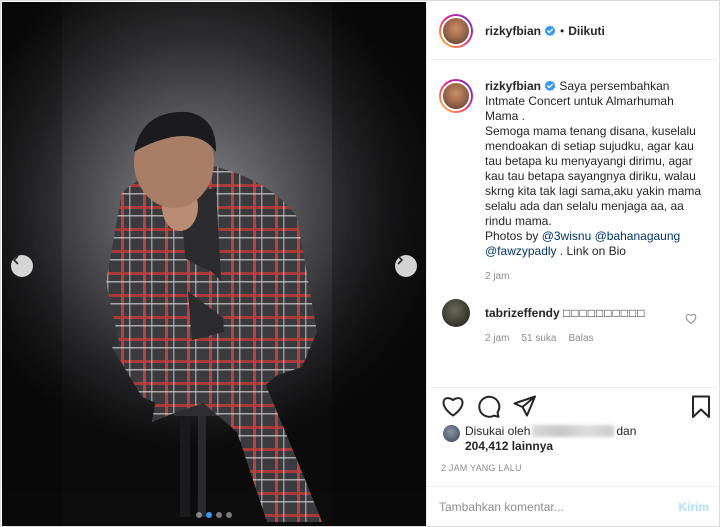 Image resolution: width=720 pixels, height=527 pixels. Describe the element at coordinates (525, 406) in the screenshot. I see `share-icon` at that location.